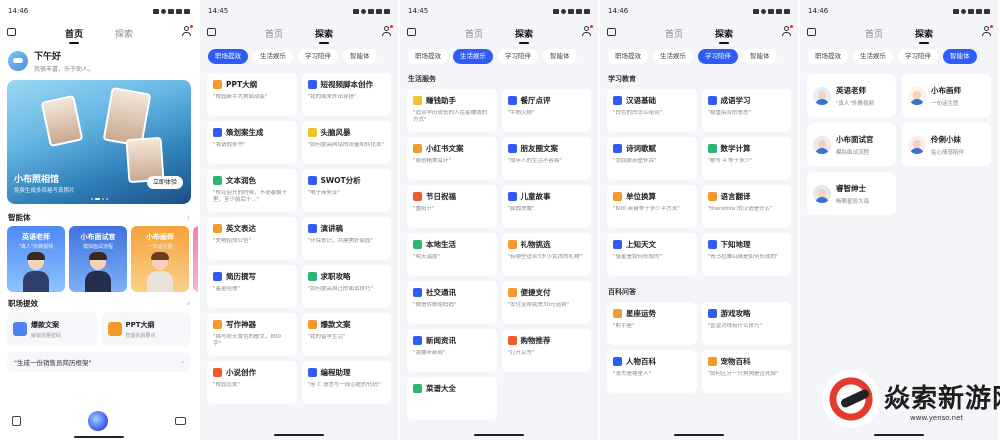  Describe the element at coordinates (652, 206) in the screenshot. I see `feature-card: 单位换算 "600 英亩等于多少平方米"` at that location.